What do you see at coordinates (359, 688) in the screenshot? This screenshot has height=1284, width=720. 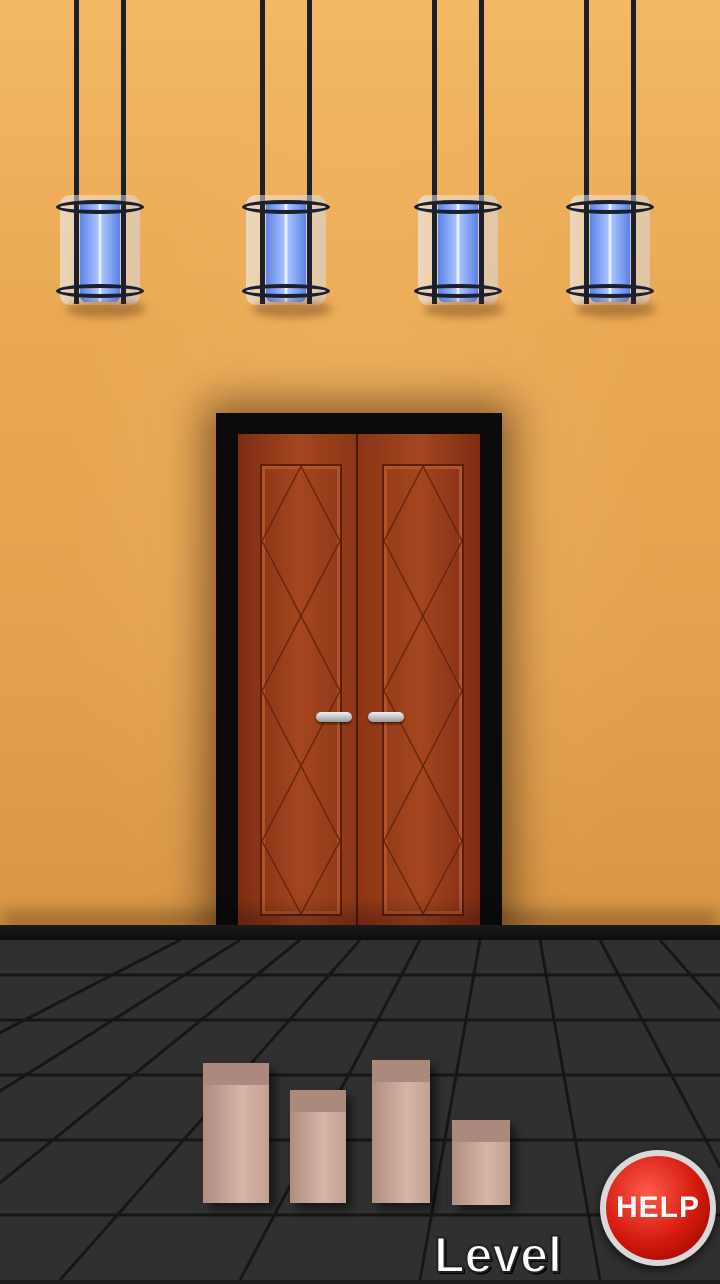 I see `double-door` at bounding box center [359, 688].